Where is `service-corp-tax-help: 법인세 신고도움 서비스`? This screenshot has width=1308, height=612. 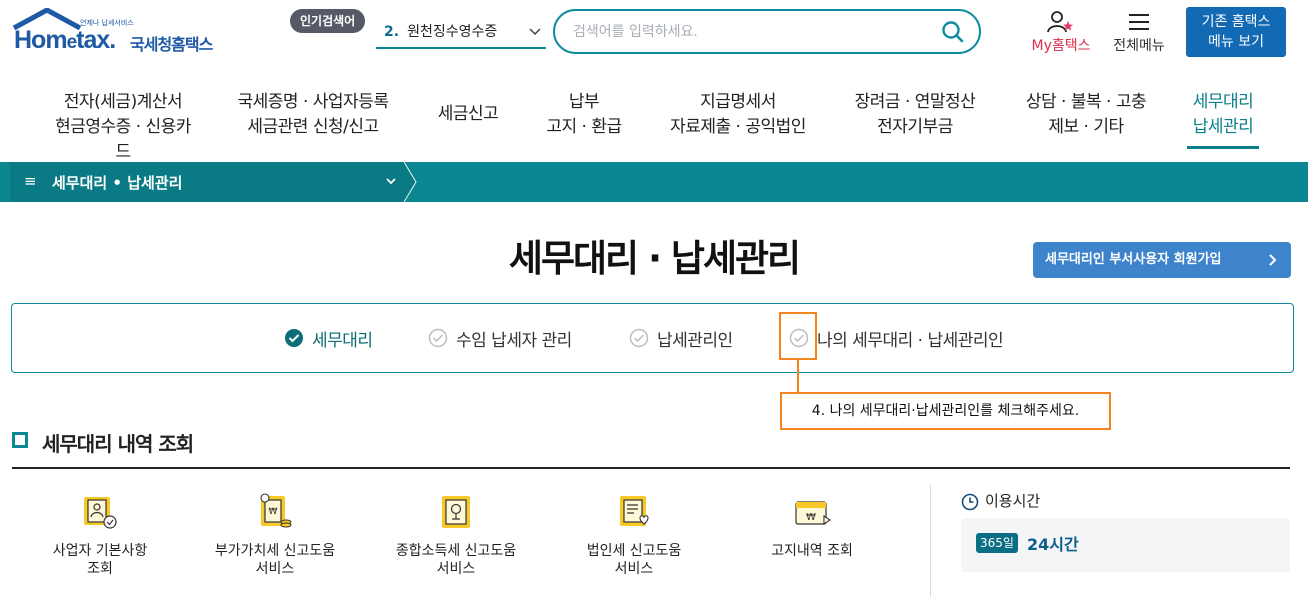 service-corp-tax-help: 법인세 신고도움 서비스 is located at coordinates (634, 535).